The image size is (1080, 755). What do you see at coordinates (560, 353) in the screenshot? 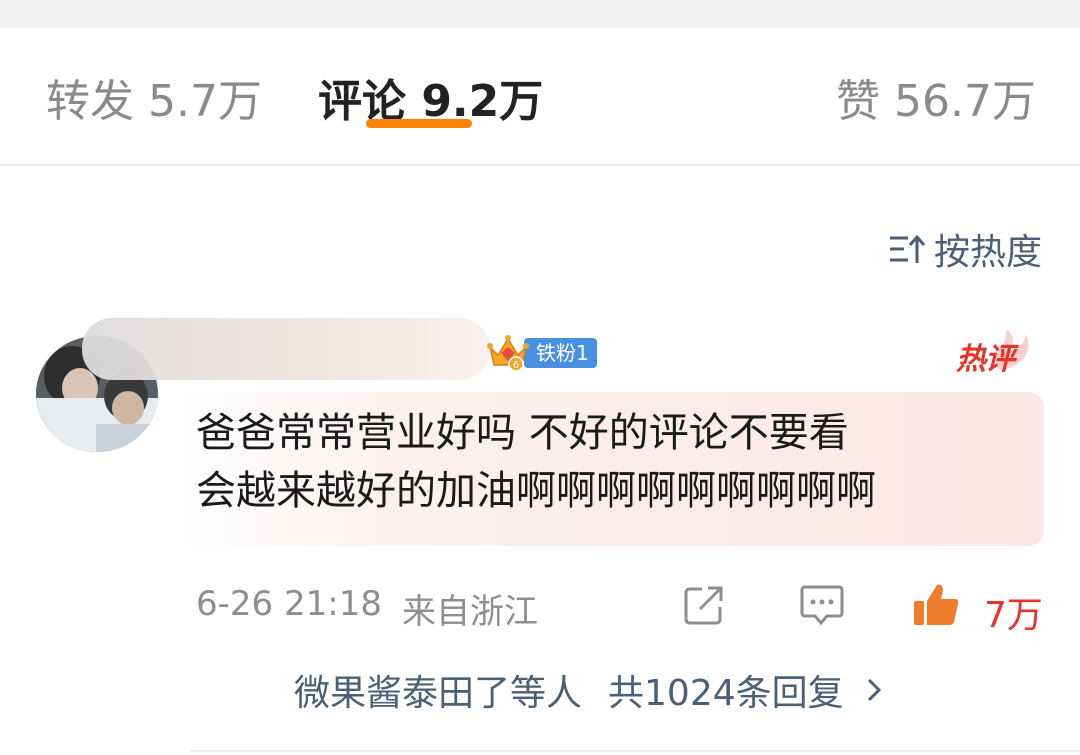
I see `fan-badge: 铁粉1` at bounding box center [560, 353].